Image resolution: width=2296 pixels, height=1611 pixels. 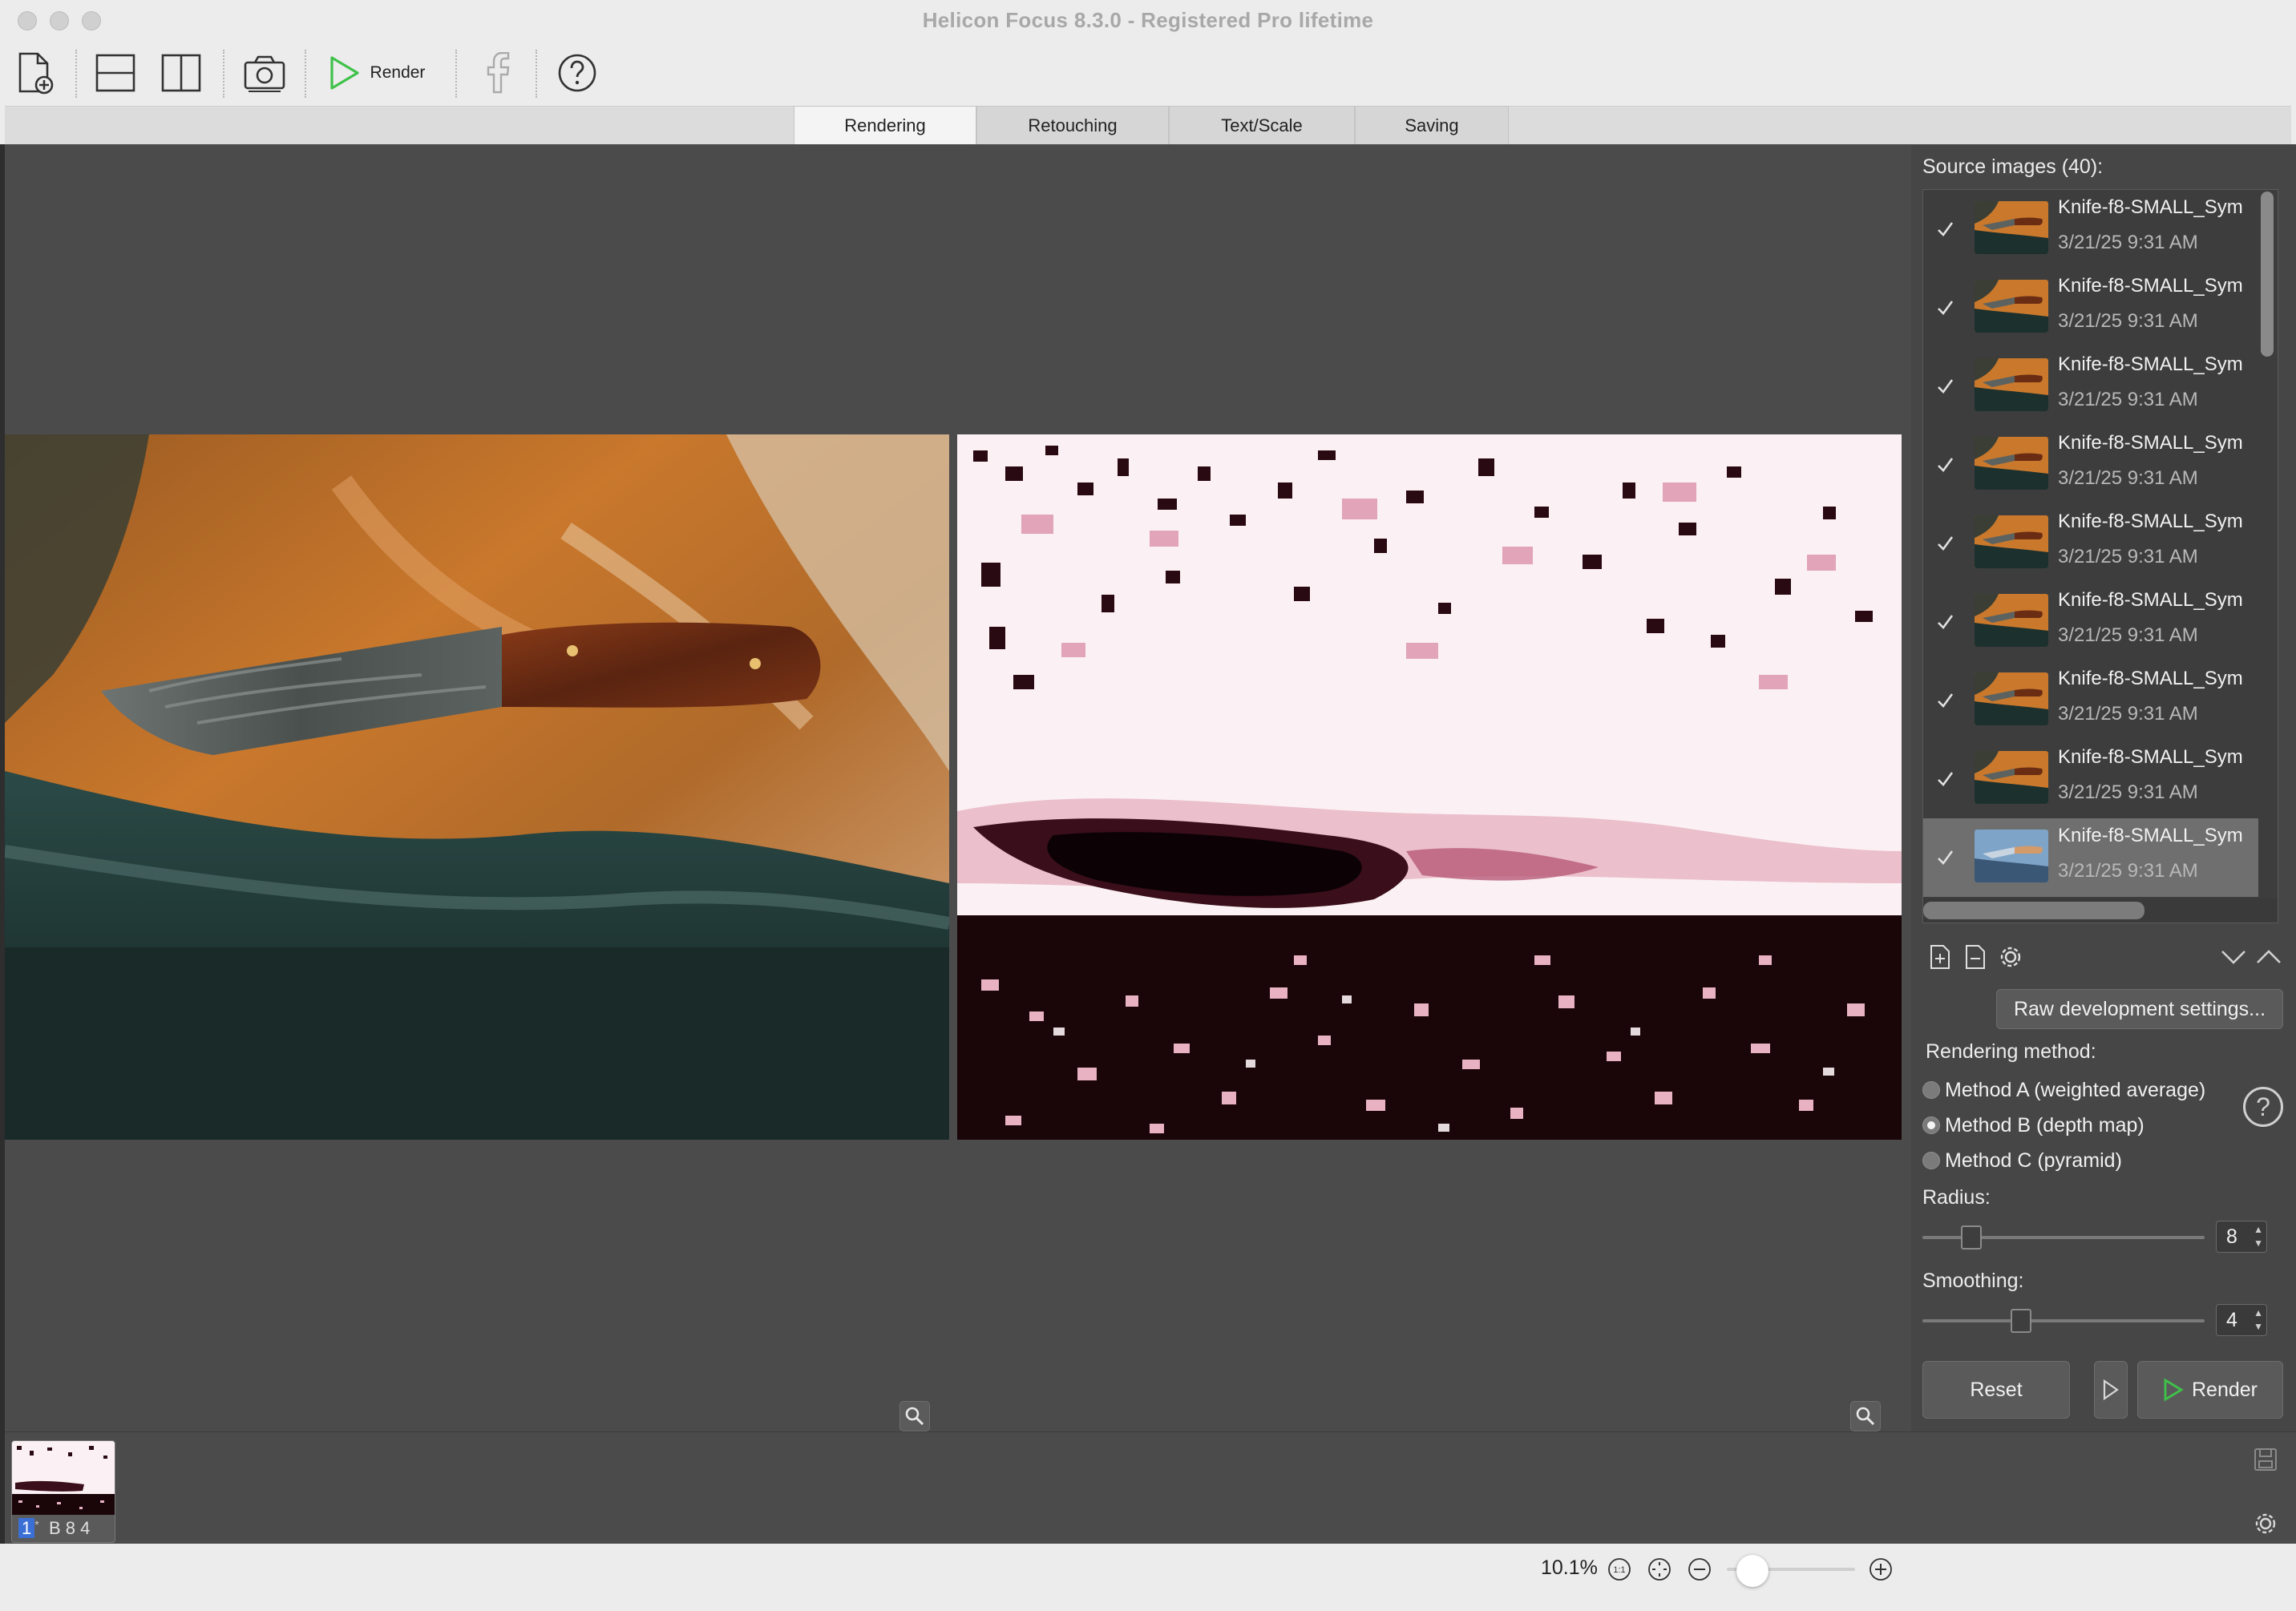 What do you see at coordinates (26, 1528) in the screenshot?
I see `output-index: 1` at bounding box center [26, 1528].